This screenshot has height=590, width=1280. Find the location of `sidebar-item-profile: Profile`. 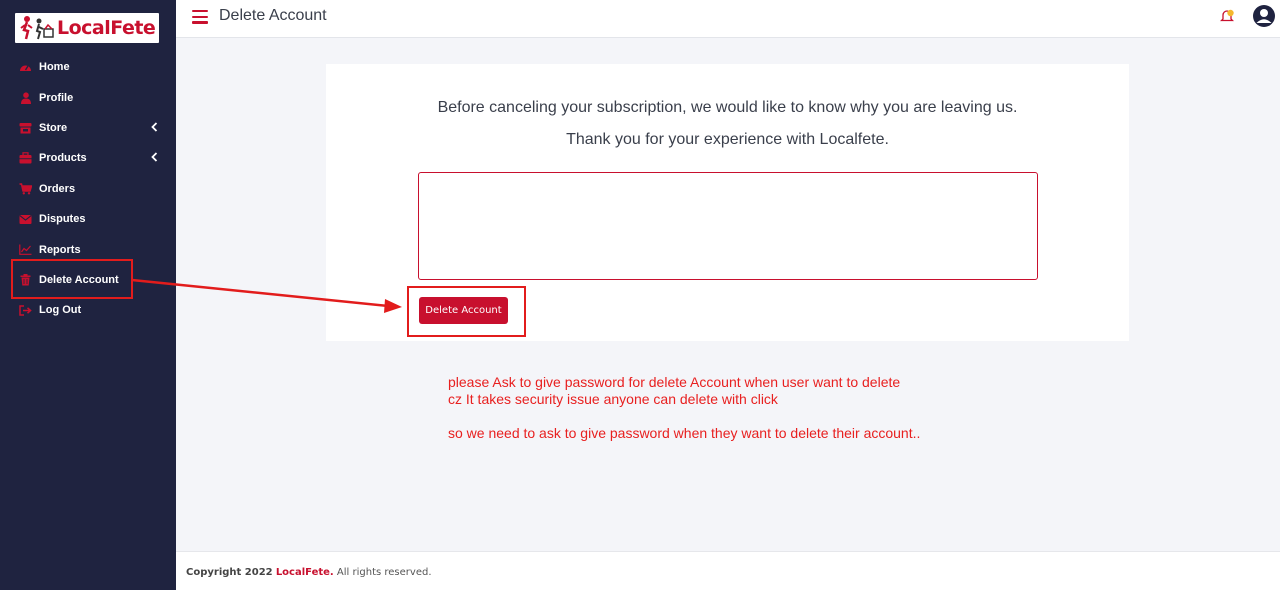

sidebar-item-profile: Profile is located at coordinates (88, 97).